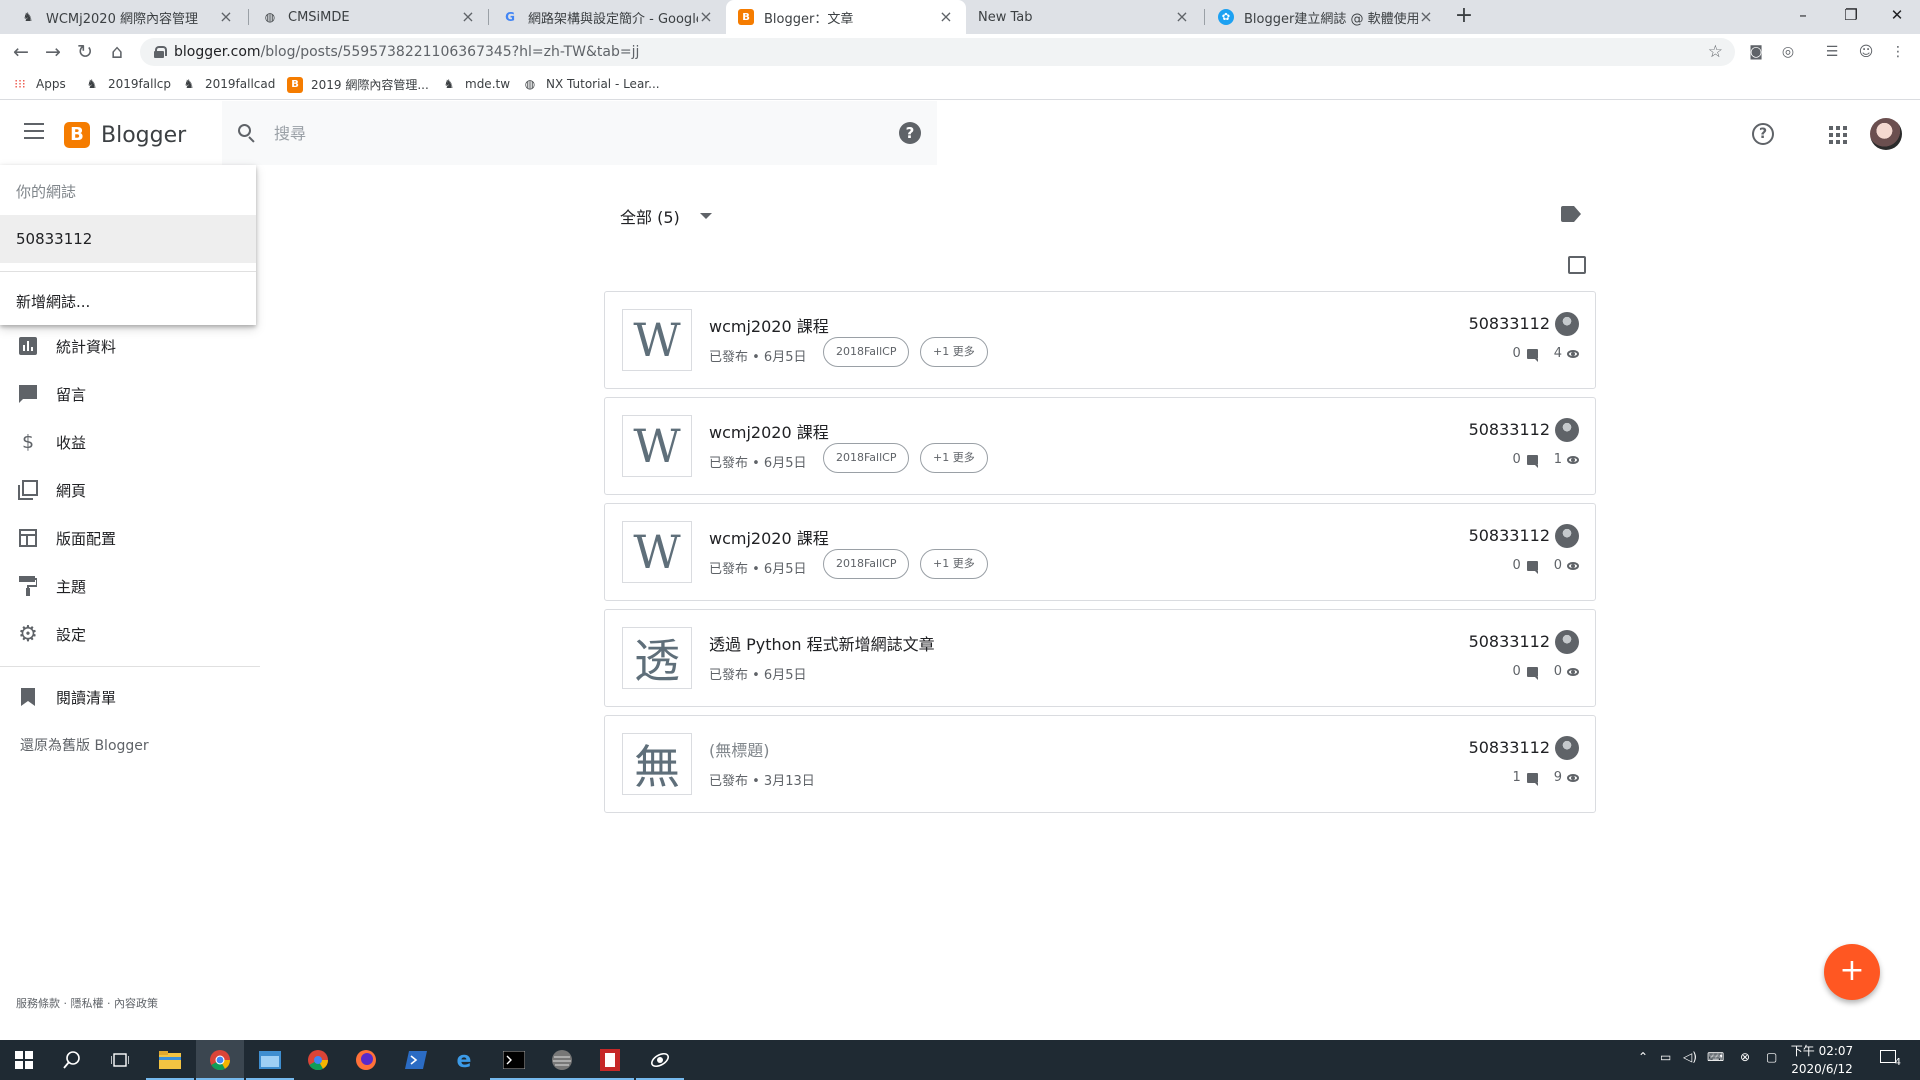 This screenshot has height=1080, width=1920. What do you see at coordinates (1665, 1057) in the screenshot?
I see `network-icon: ▭` at bounding box center [1665, 1057].